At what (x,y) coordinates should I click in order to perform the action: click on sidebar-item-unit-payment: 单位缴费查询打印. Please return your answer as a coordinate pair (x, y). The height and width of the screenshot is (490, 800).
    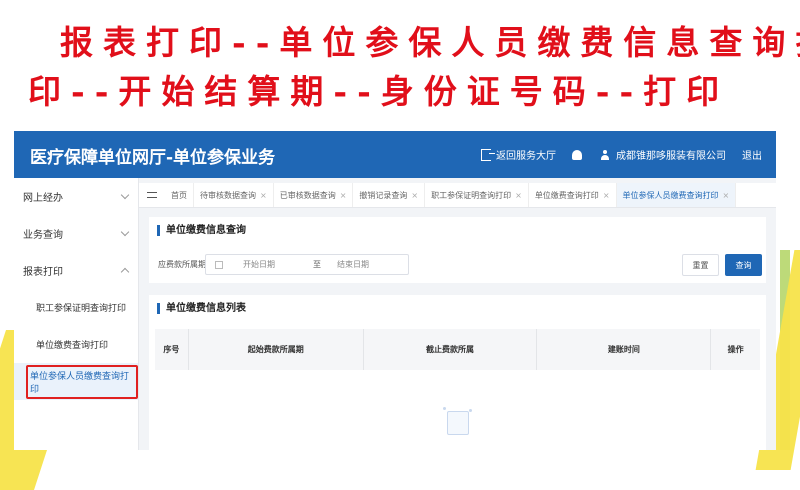
    Looking at the image, I should click on (76, 344).